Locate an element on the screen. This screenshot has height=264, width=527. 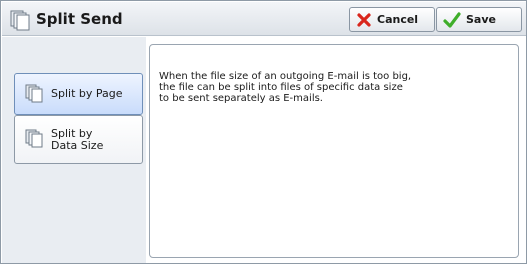
split-by-data-size-icon is located at coordinates (34, 139).